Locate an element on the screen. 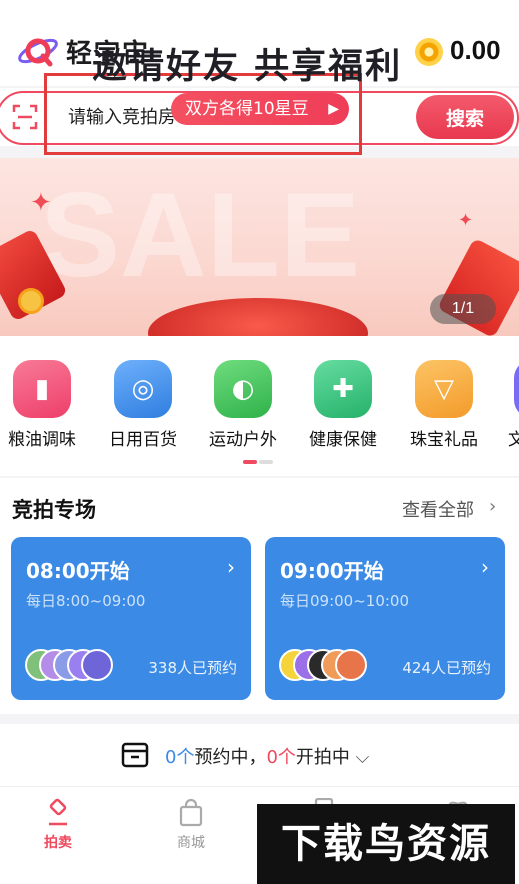 Image resolution: width=519 pixels, height=884 pixels. reservation-status: 0个预约中，0个开拍中 ⌵ is located at coordinates (267, 756).